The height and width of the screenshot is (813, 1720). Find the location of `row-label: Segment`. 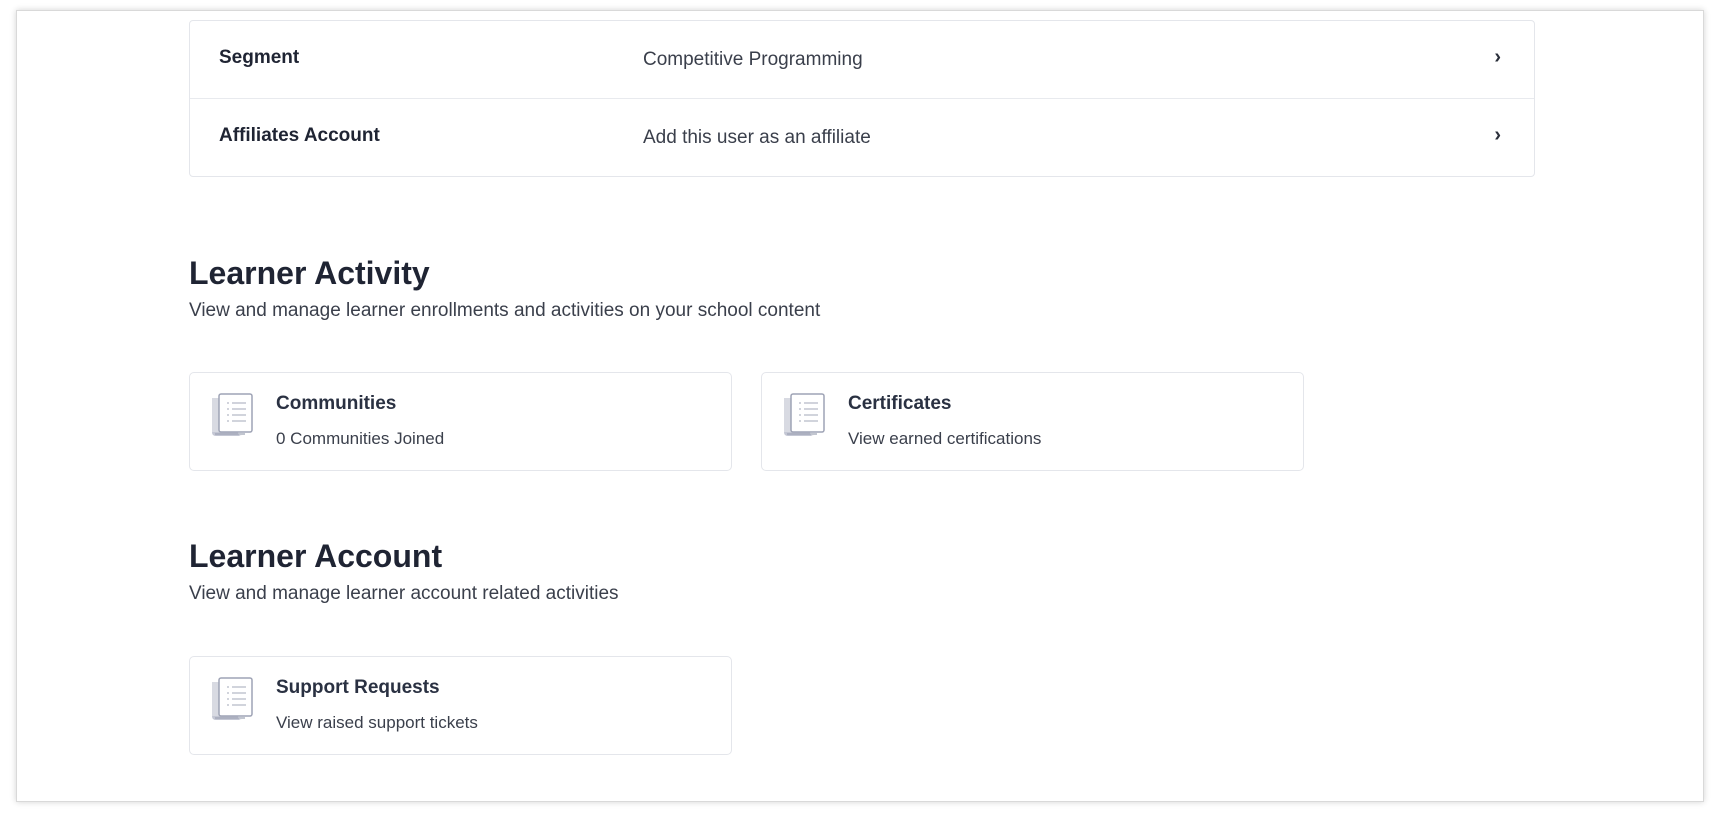

row-label: Segment is located at coordinates (259, 57).